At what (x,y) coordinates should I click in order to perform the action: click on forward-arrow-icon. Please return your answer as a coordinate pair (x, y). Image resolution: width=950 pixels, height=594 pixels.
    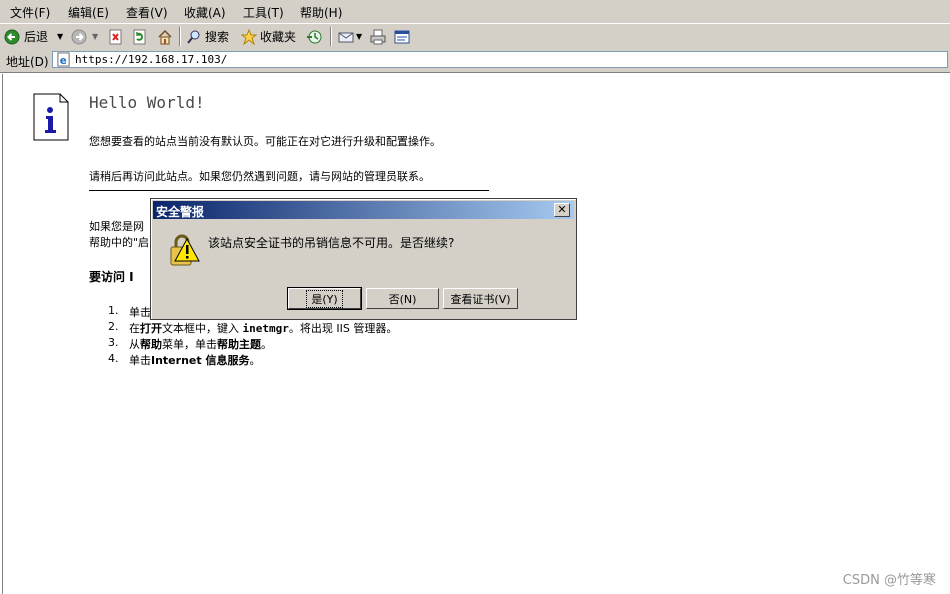
    Looking at the image, I should click on (79, 36).